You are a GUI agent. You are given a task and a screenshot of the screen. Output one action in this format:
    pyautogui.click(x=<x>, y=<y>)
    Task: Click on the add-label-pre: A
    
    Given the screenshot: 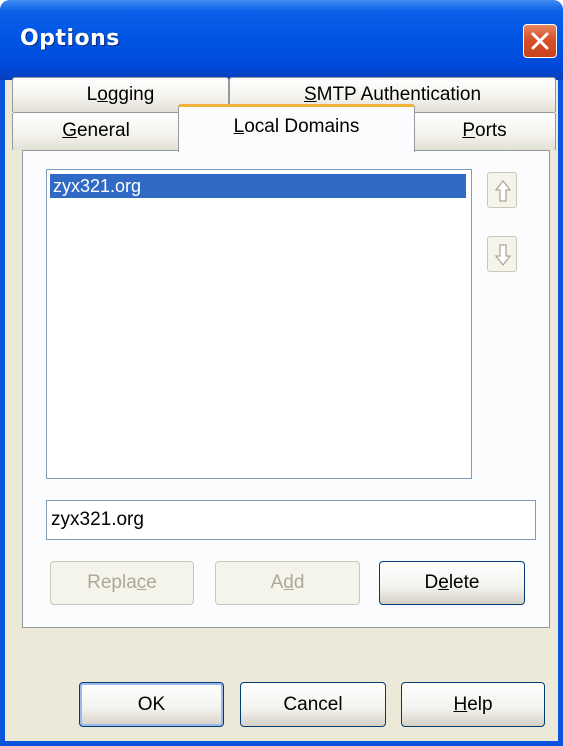 What is the action you would take?
    pyautogui.click(x=277, y=582)
    